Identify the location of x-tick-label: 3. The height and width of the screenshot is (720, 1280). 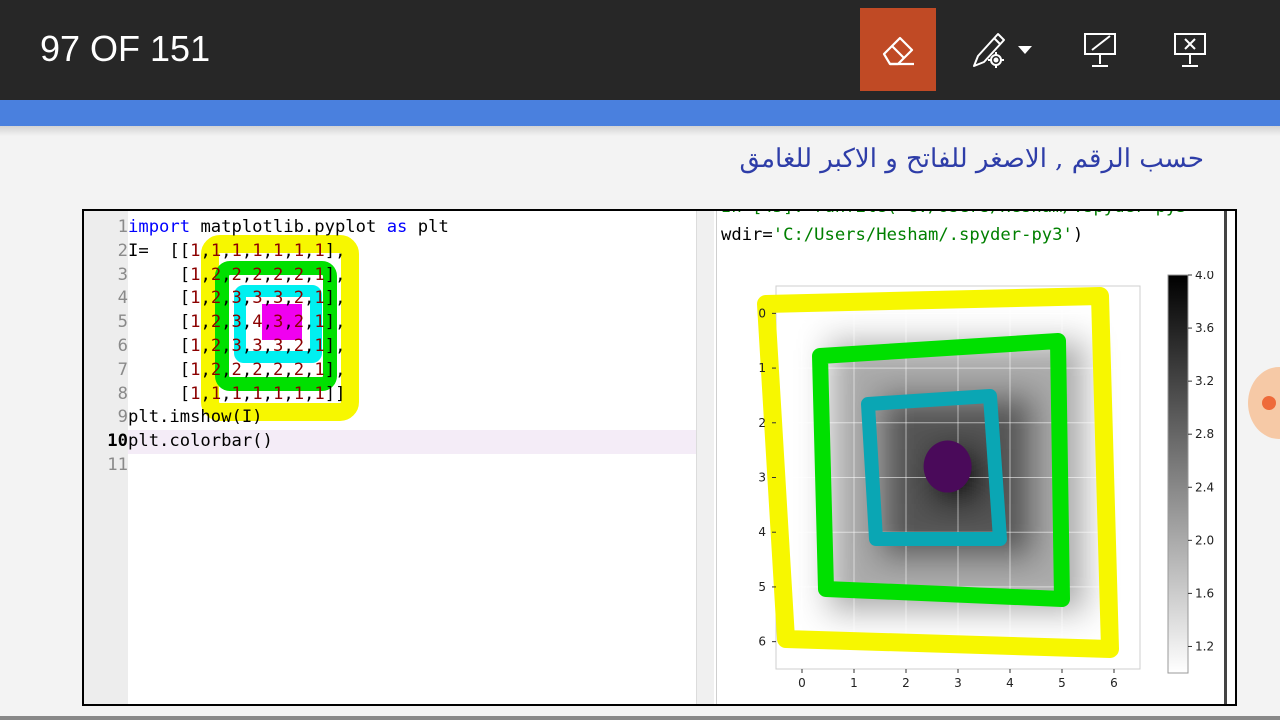
(958, 683).